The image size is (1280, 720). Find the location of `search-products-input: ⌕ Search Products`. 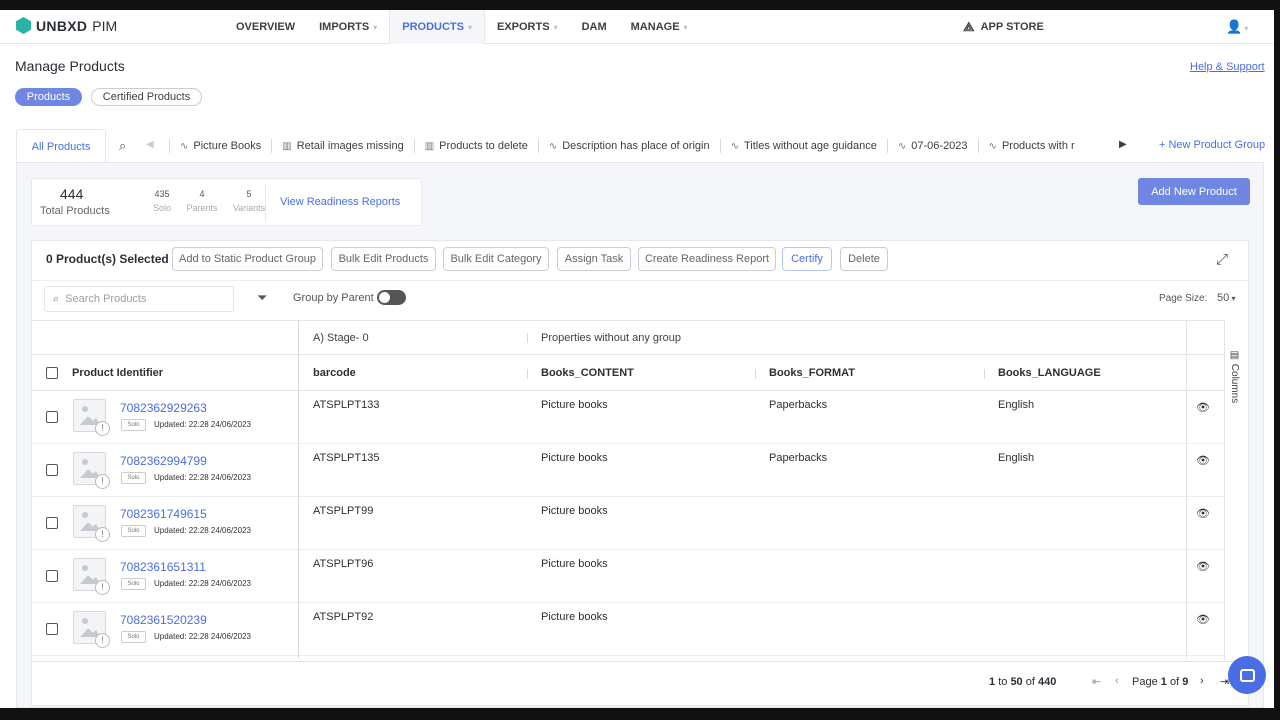

search-products-input: ⌕ Search Products is located at coordinates (139, 299).